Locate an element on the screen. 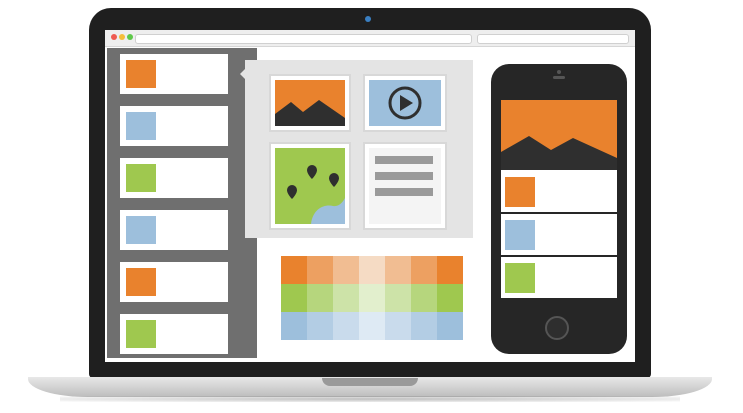  phone-hero-image is located at coordinates (559, 135).